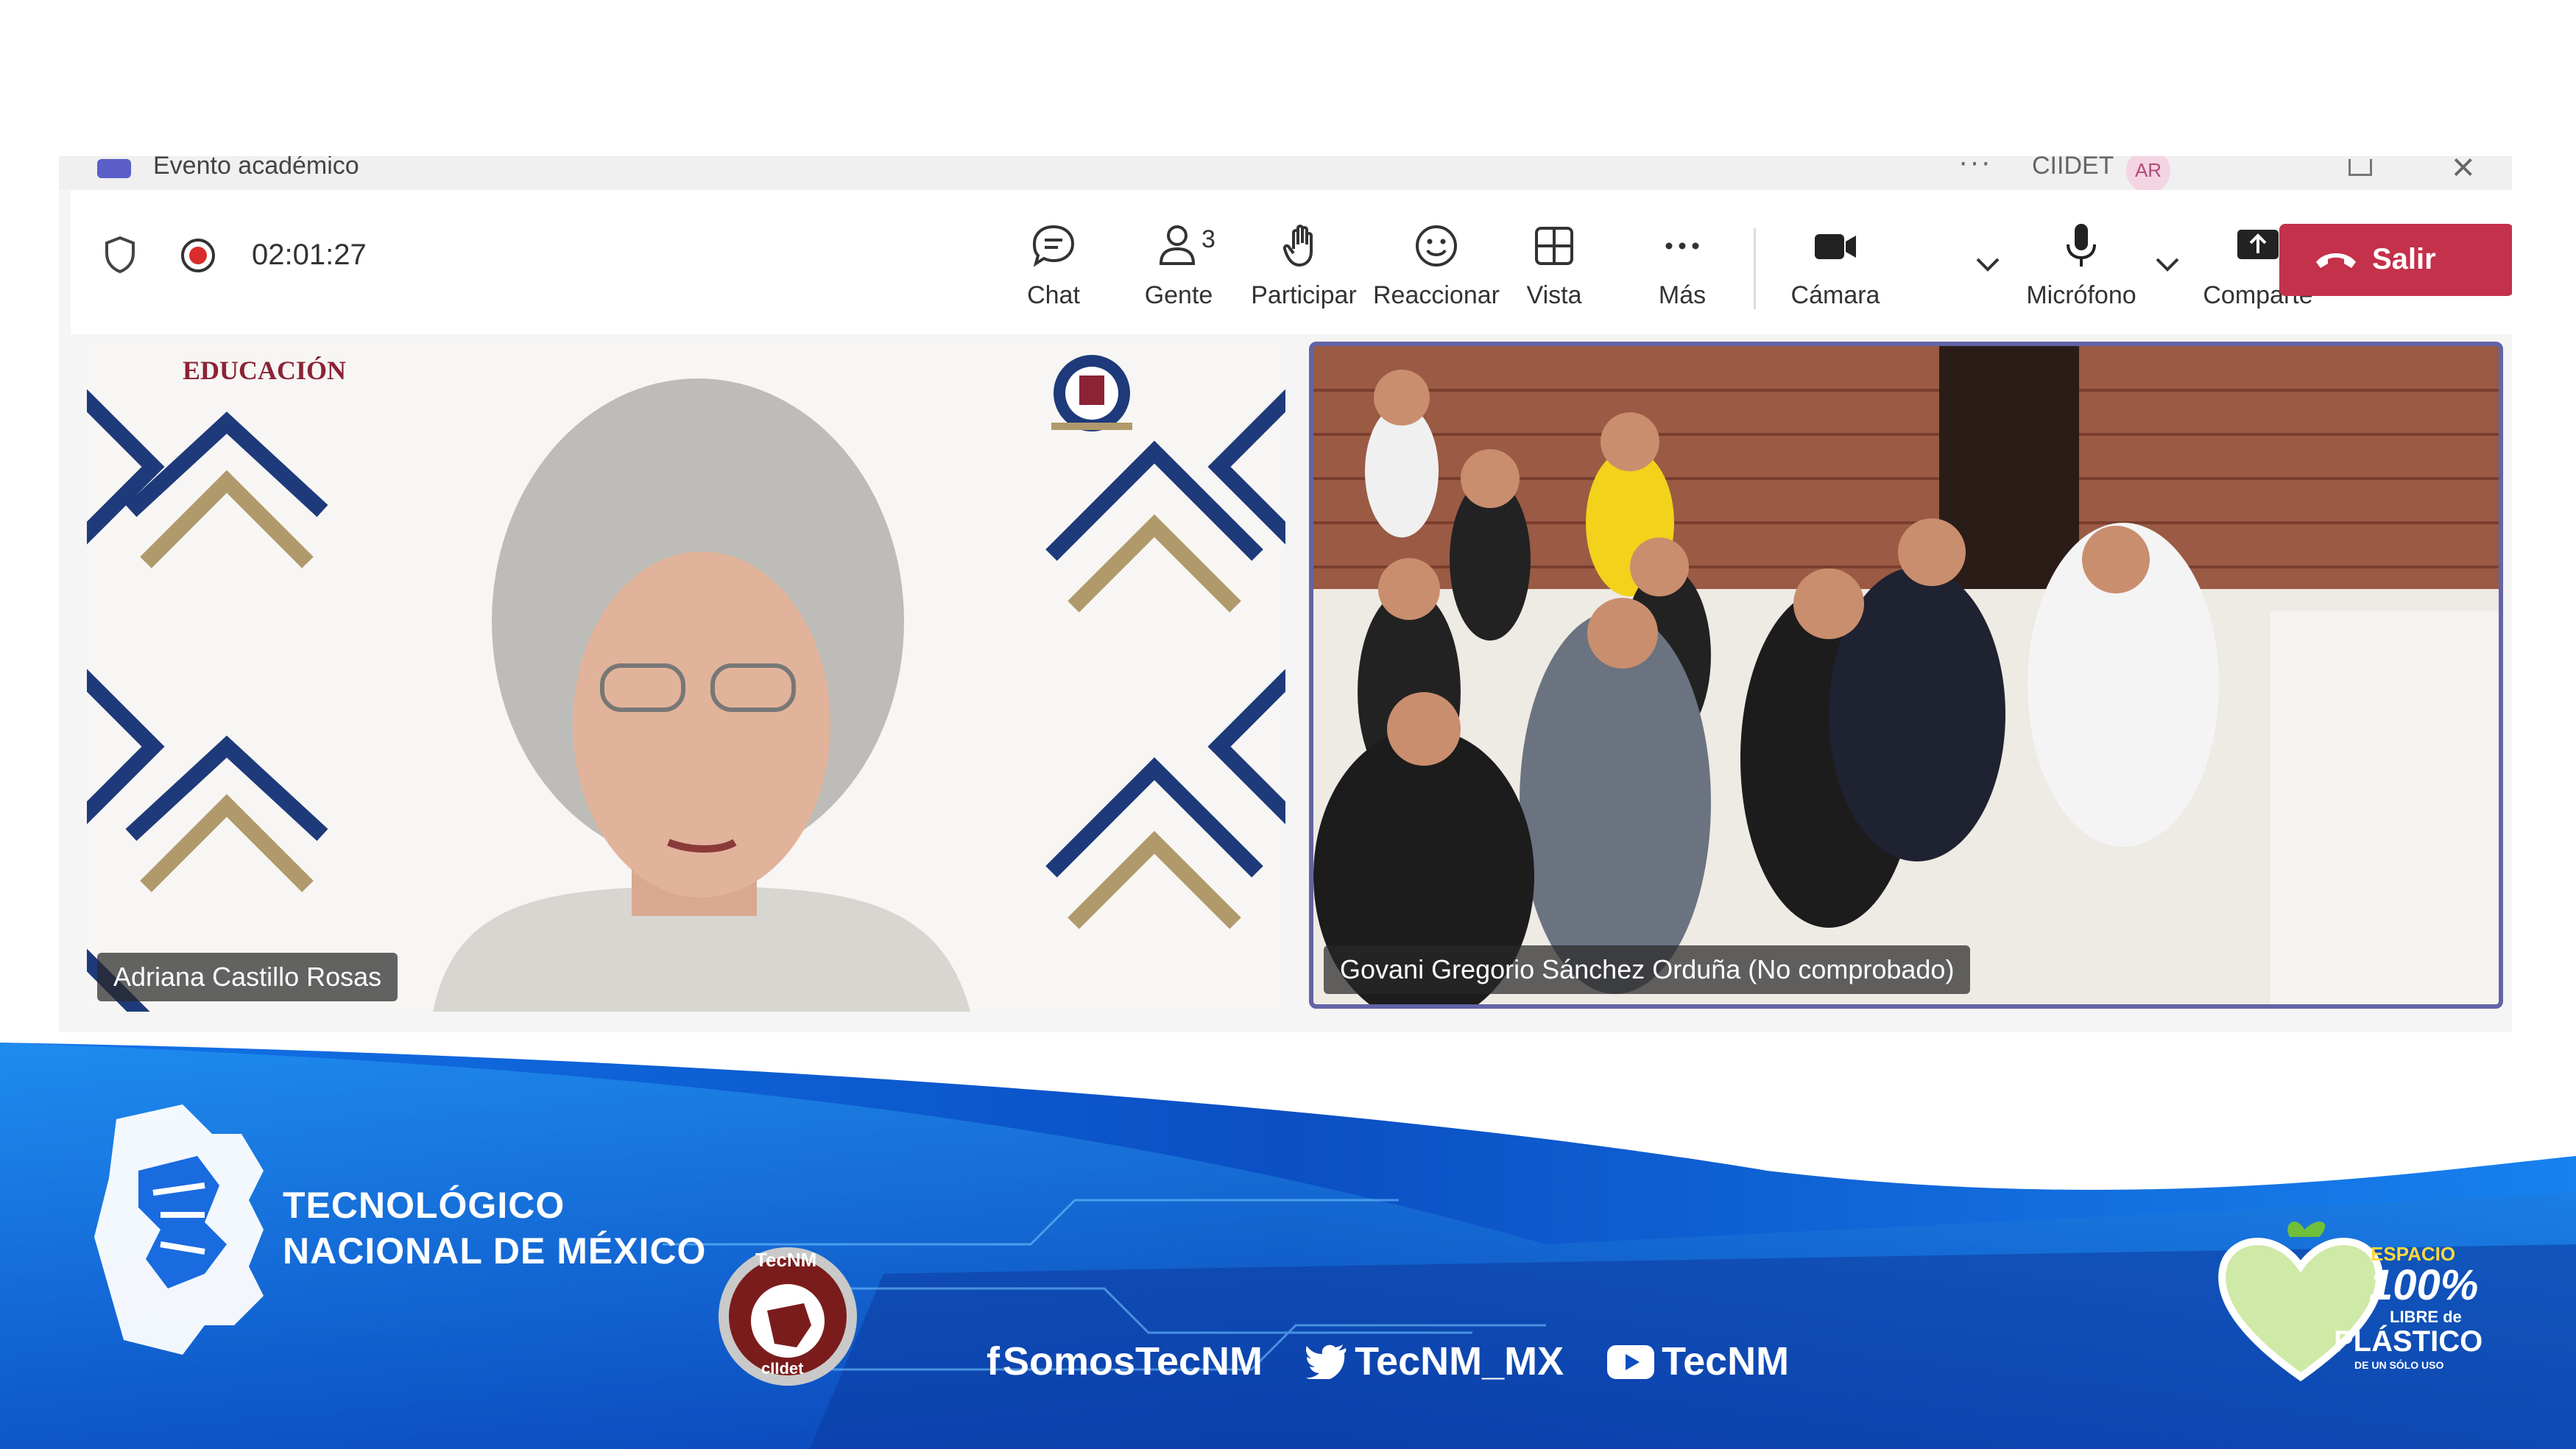  I want to click on espacio-text-3: LIBRE de, so click(2426, 1317).